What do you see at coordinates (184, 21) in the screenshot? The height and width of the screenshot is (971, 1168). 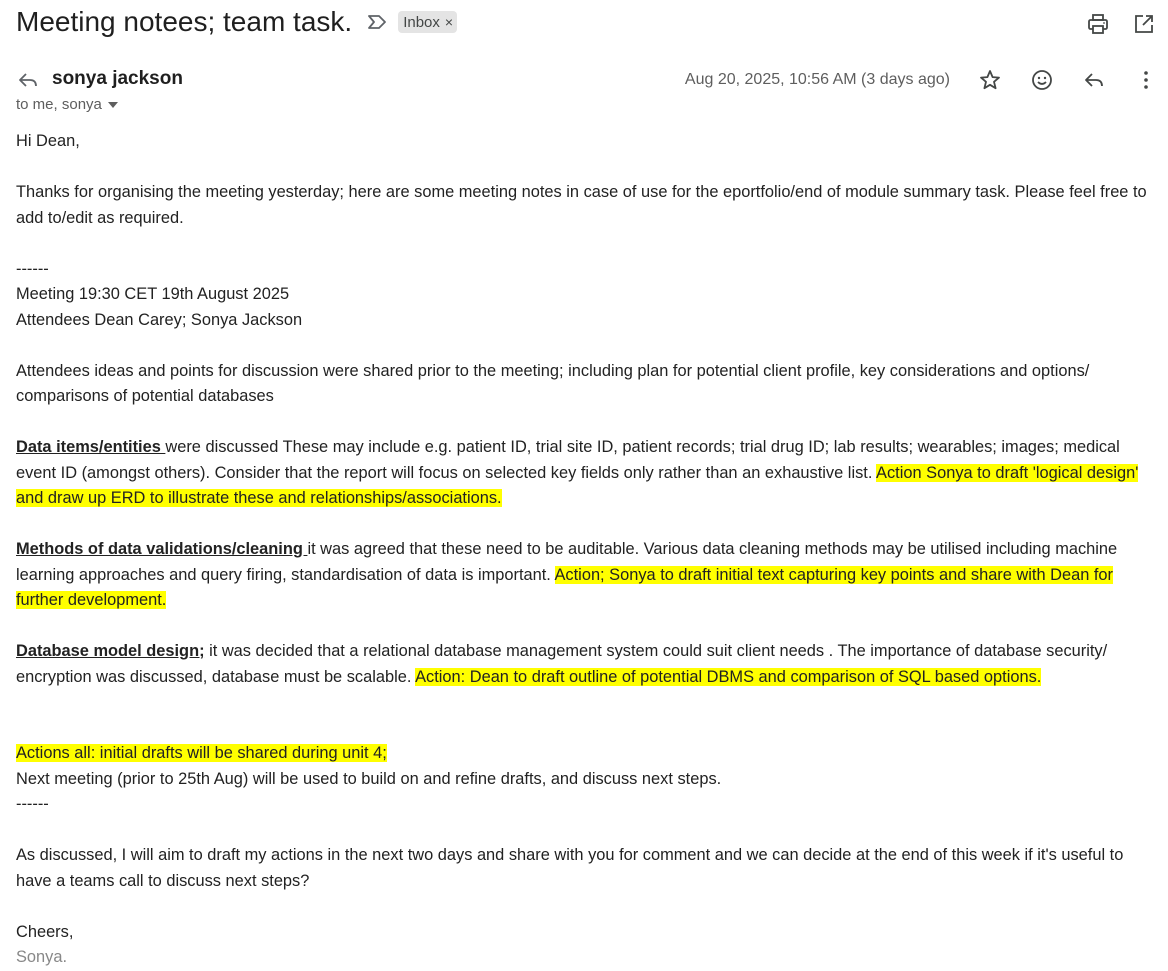 I see `email-subject: Meeting notees; team task.` at bounding box center [184, 21].